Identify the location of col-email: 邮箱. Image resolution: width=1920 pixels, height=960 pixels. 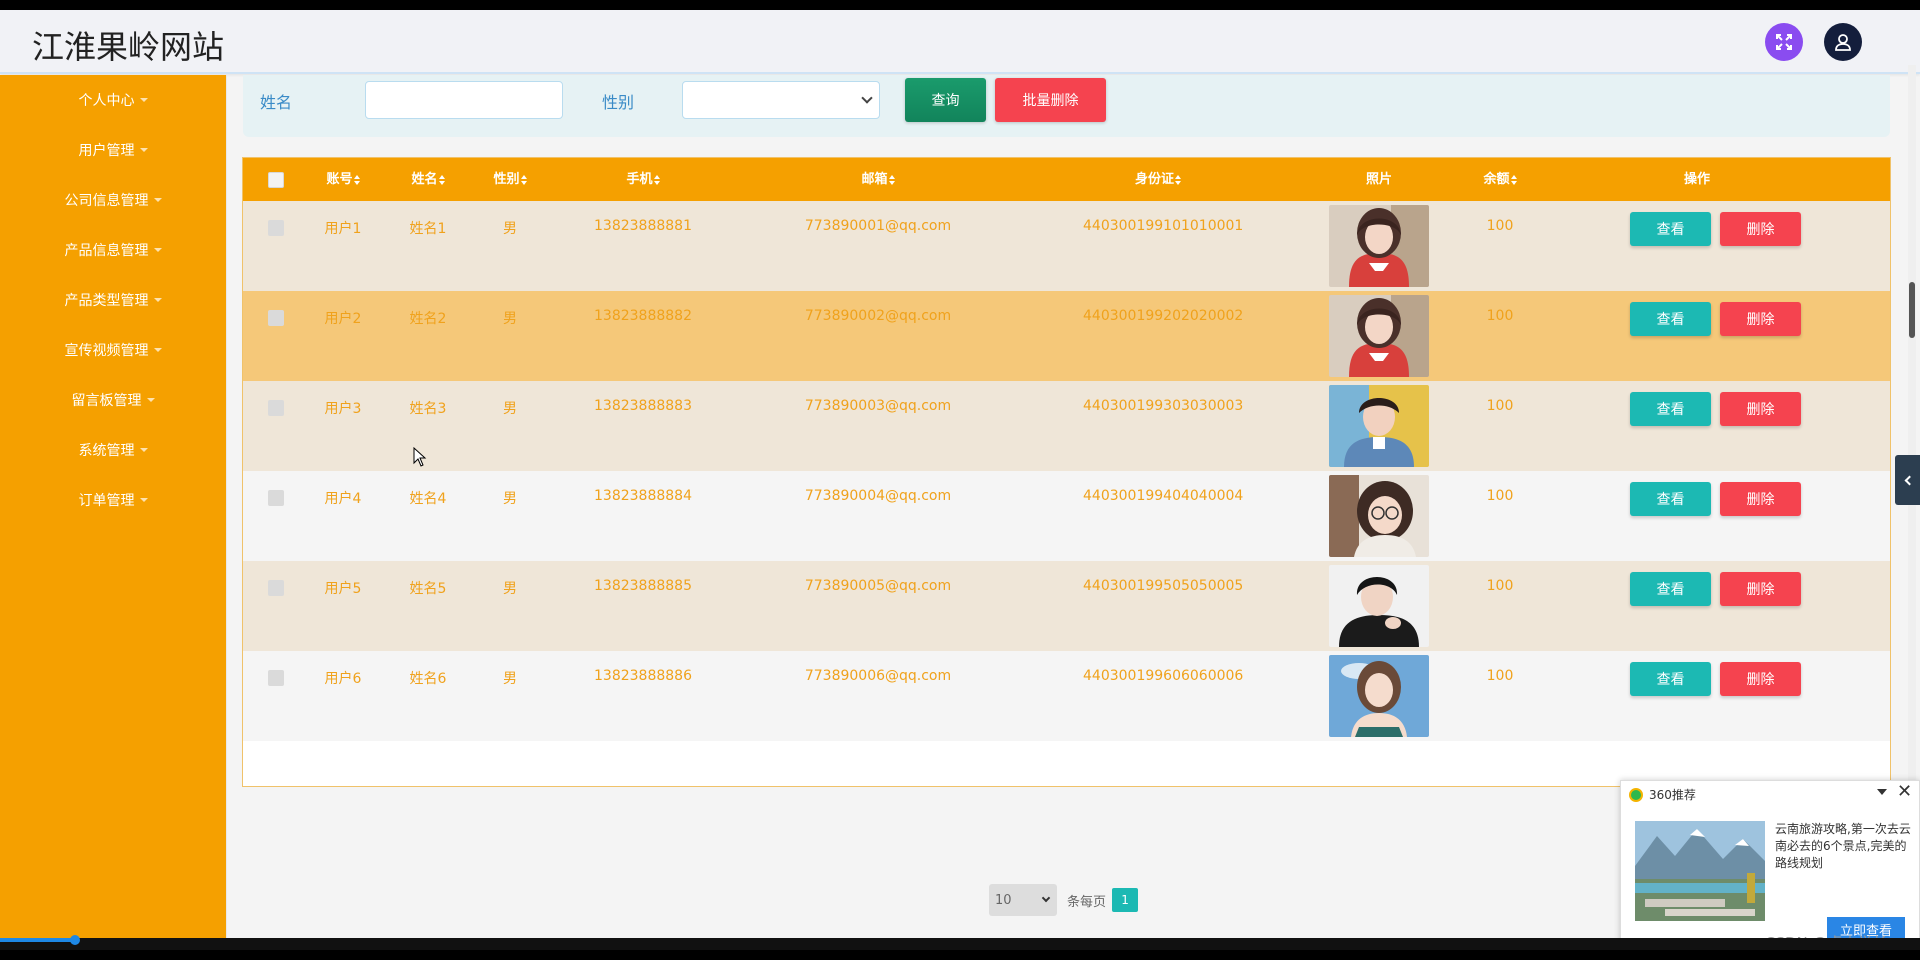
(878, 179).